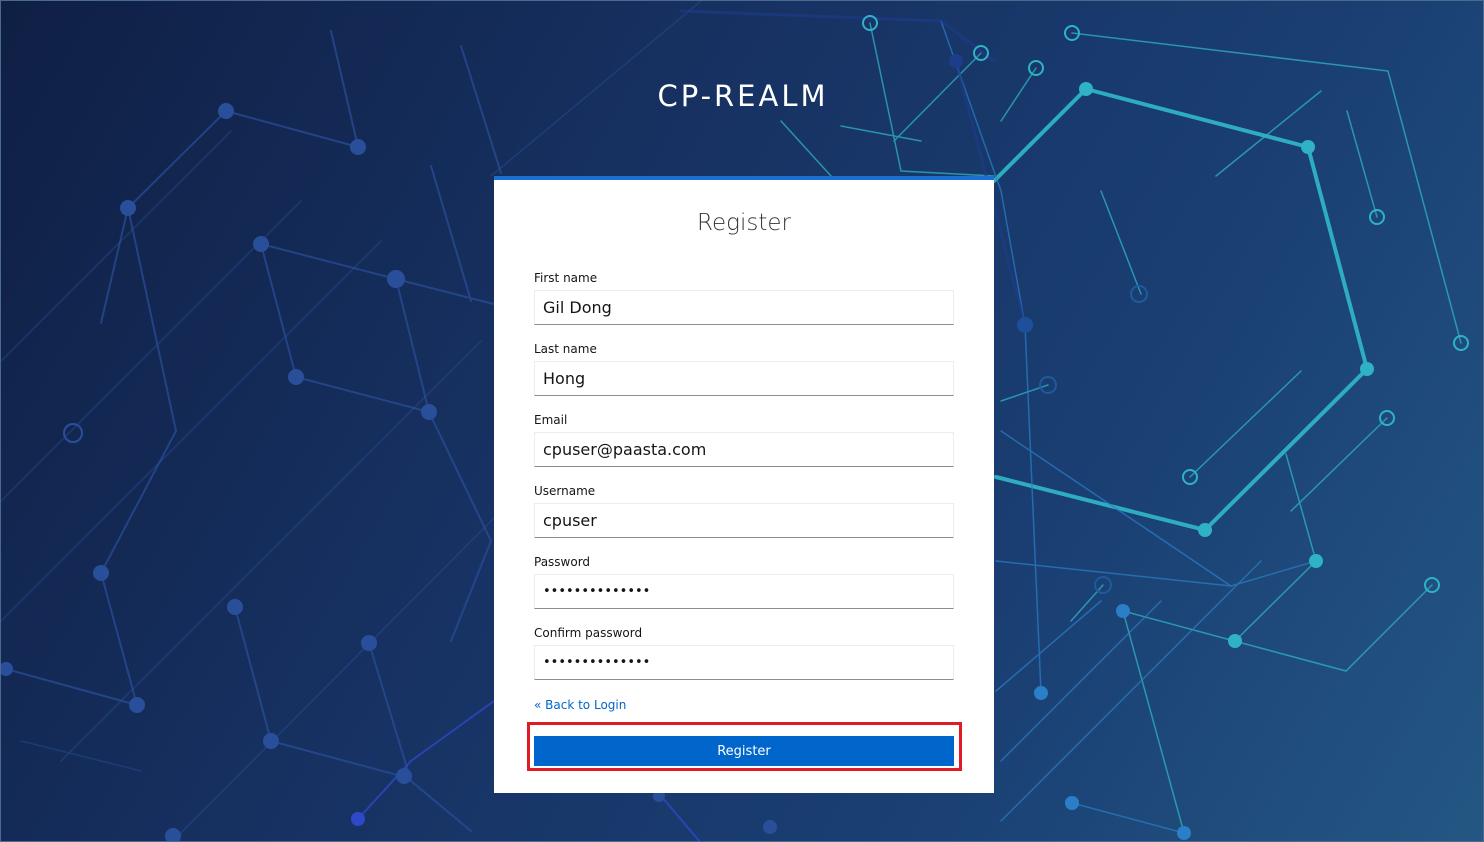 The image size is (1484, 842). I want to click on confirm-password-group: Confirm password, so click(744, 653).